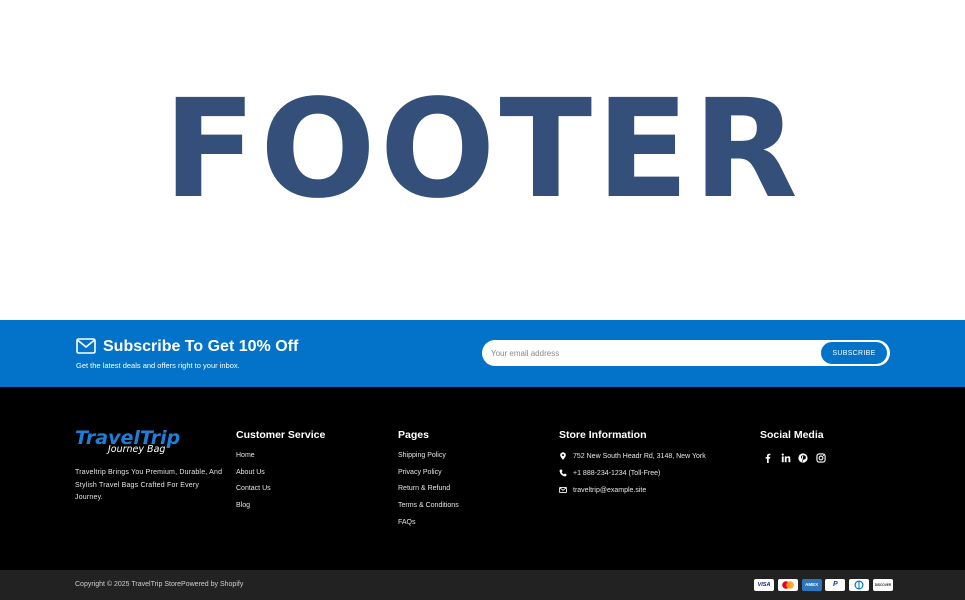 This screenshot has height=600, width=965. I want to click on visa-icon: VISA, so click(764, 585).